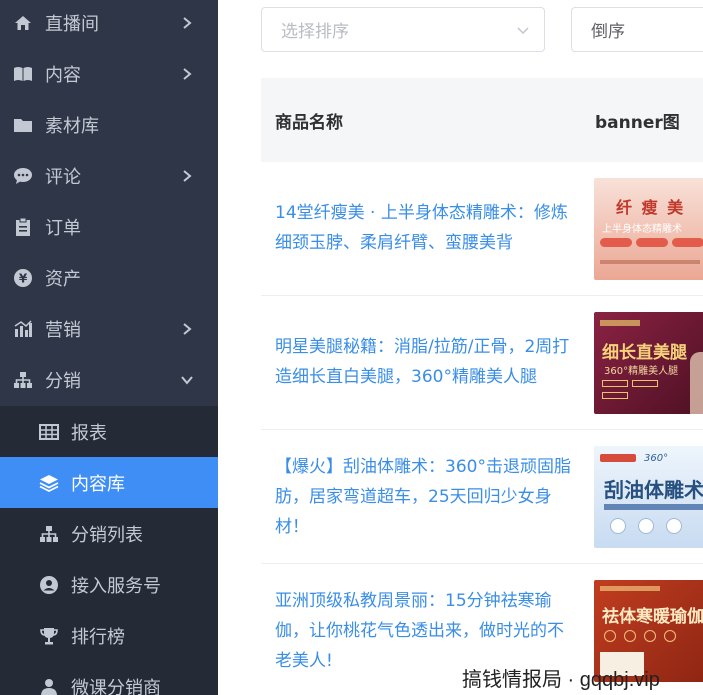  I want to click on sidebar-item-label: 微课分销商, so click(116, 686).